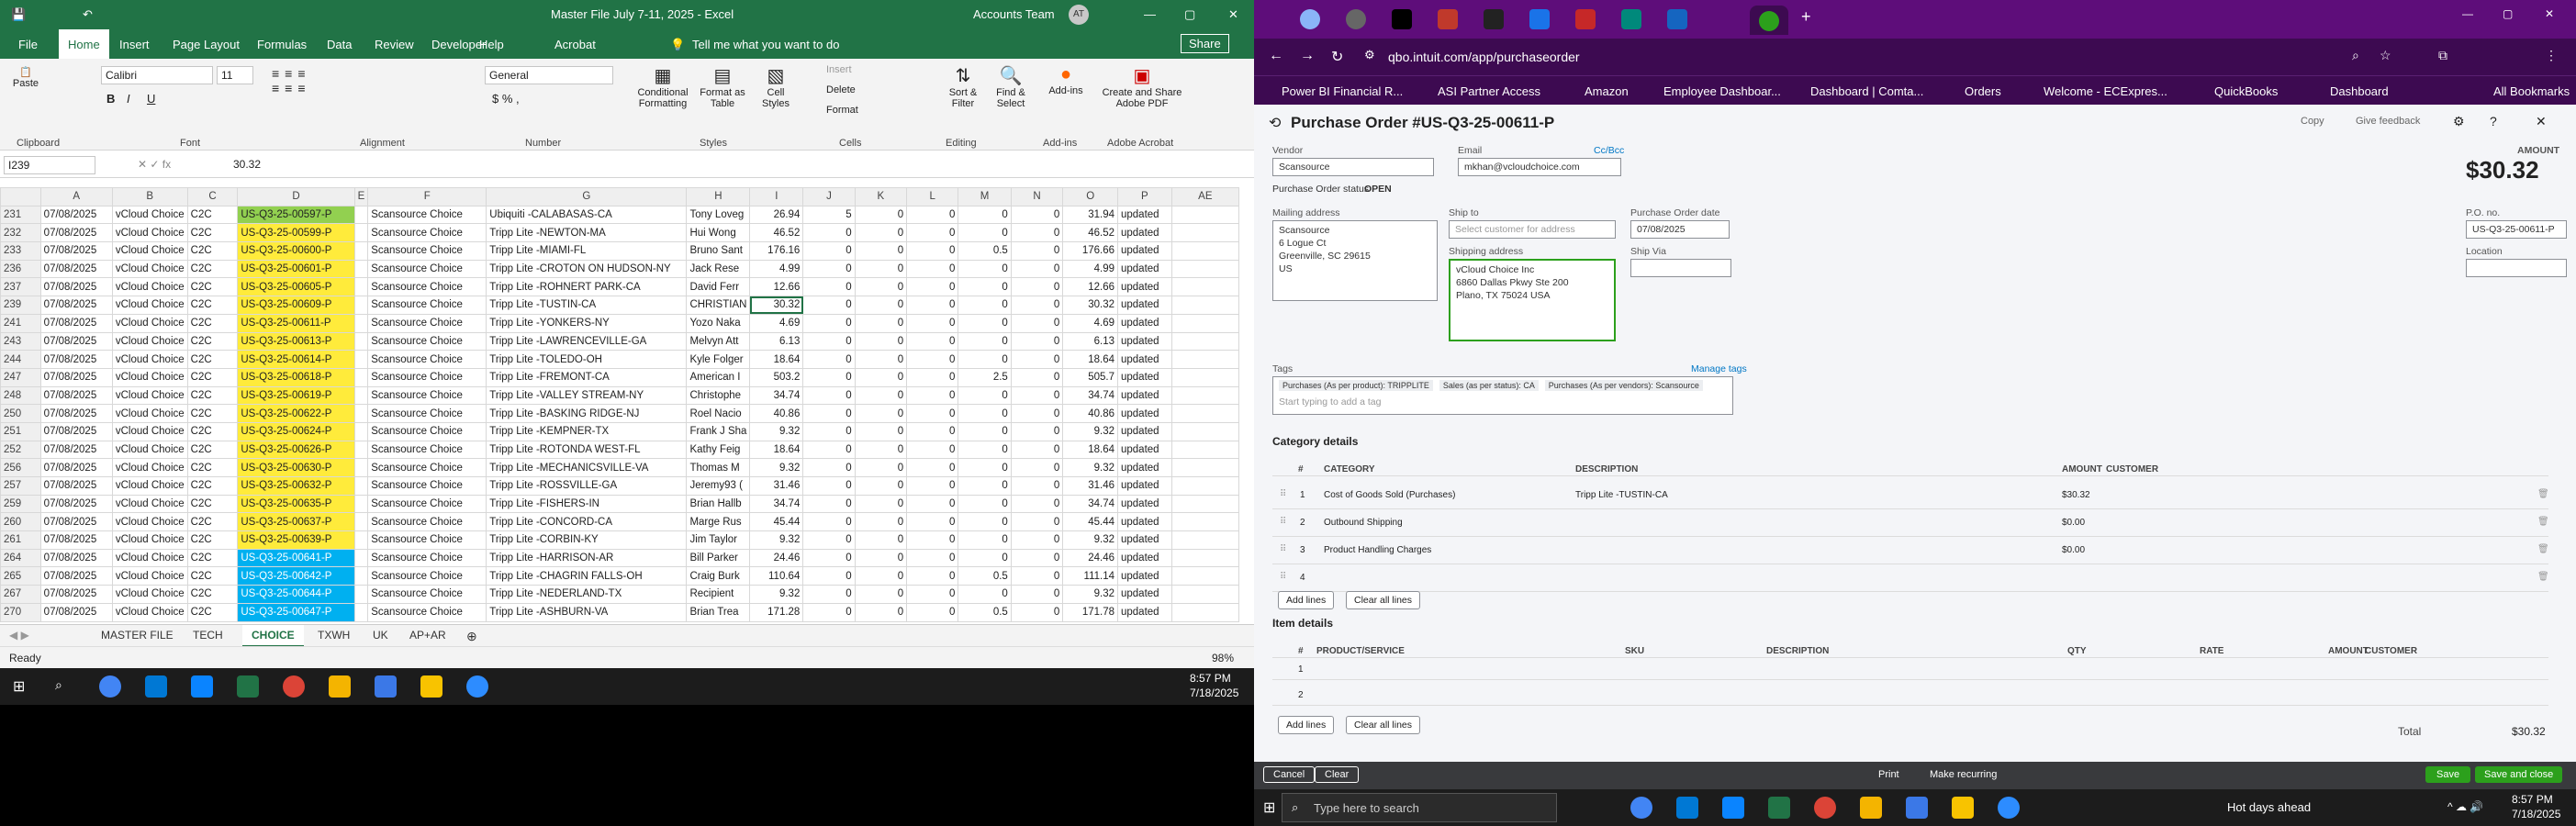 This screenshot has height=826, width=2576. I want to click on cell: 30.32, so click(776, 306).